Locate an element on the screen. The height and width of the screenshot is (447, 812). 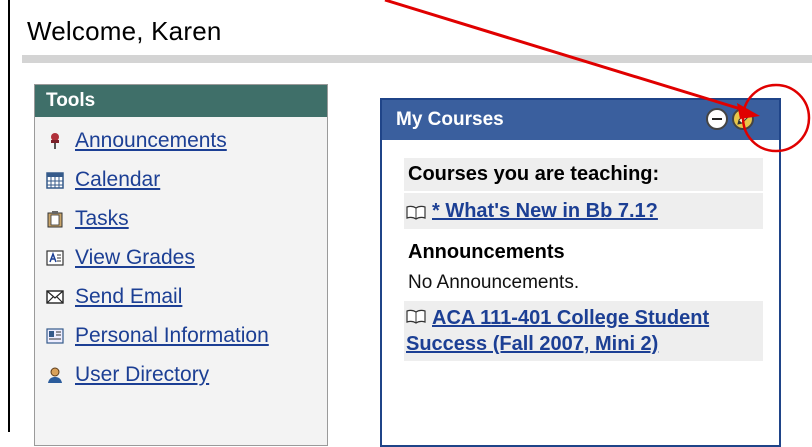
arrow-head-icon is located at coordinates (748, 111).